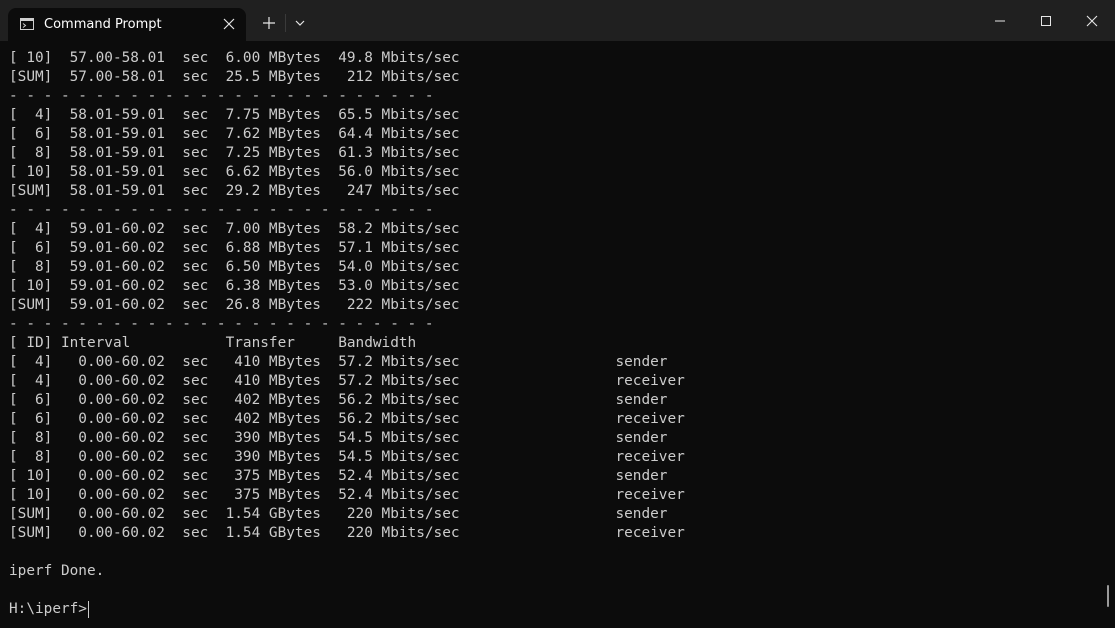 Image resolution: width=1115 pixels, height=628 pixels. I want to click on scrollbar-thumb, so click(1108, 596).